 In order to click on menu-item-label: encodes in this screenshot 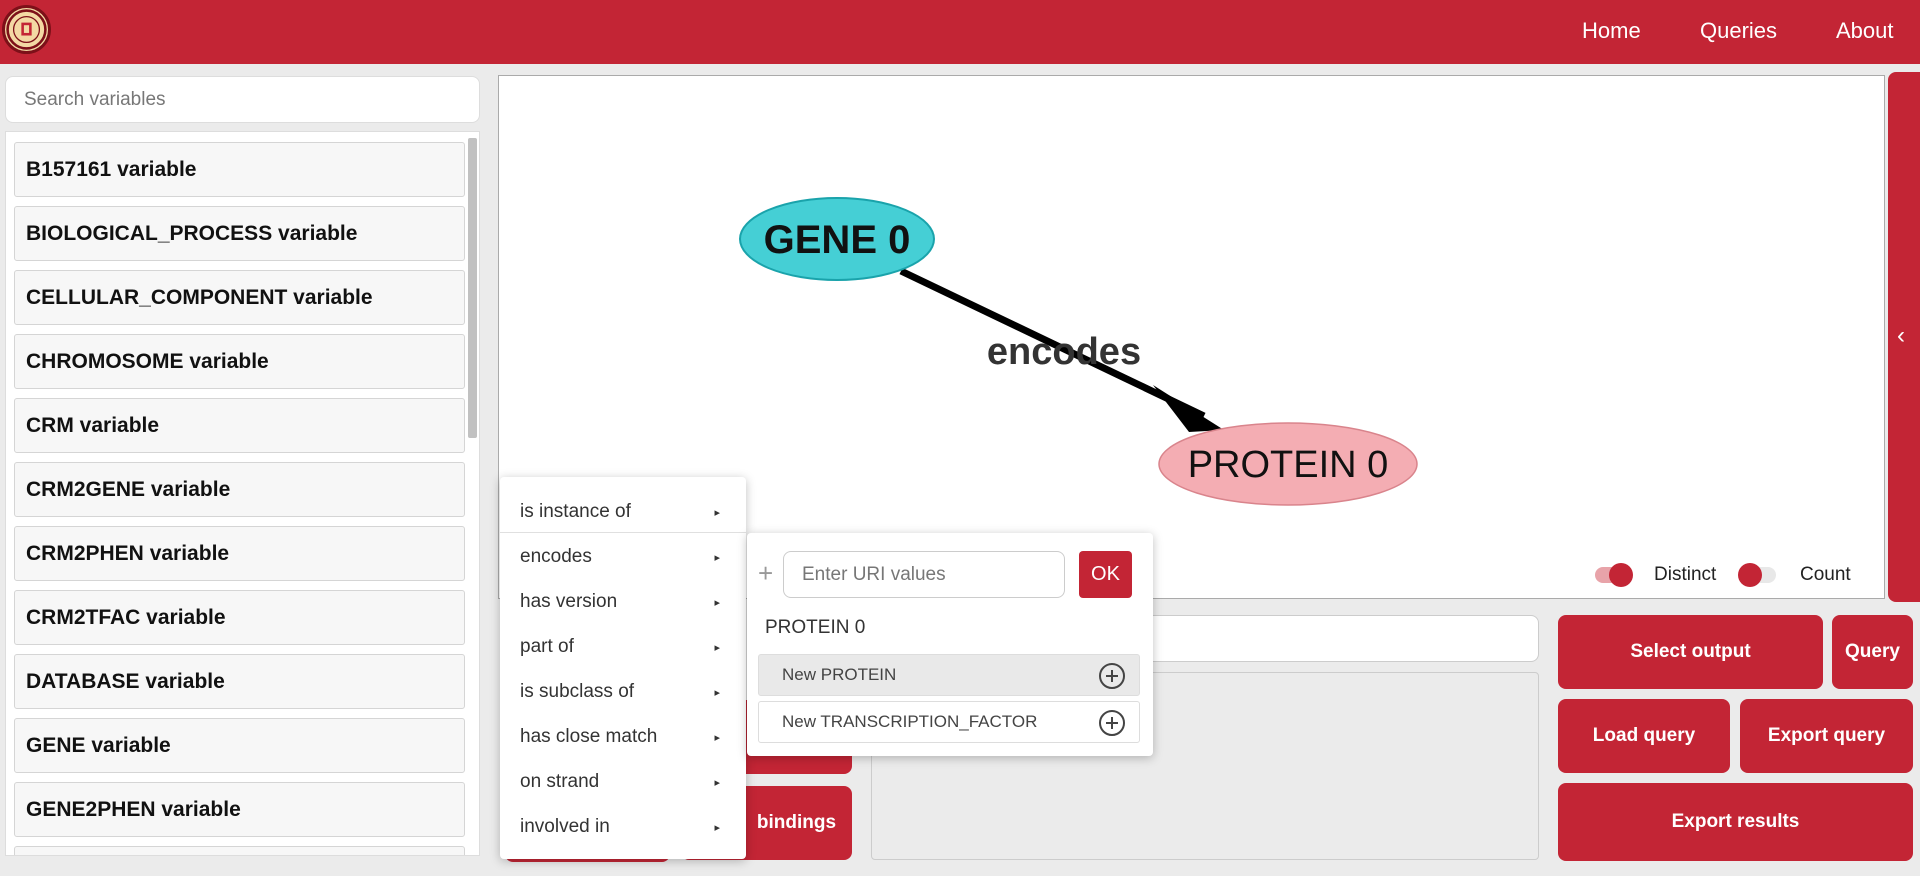, I will do `click(556, 556)`.